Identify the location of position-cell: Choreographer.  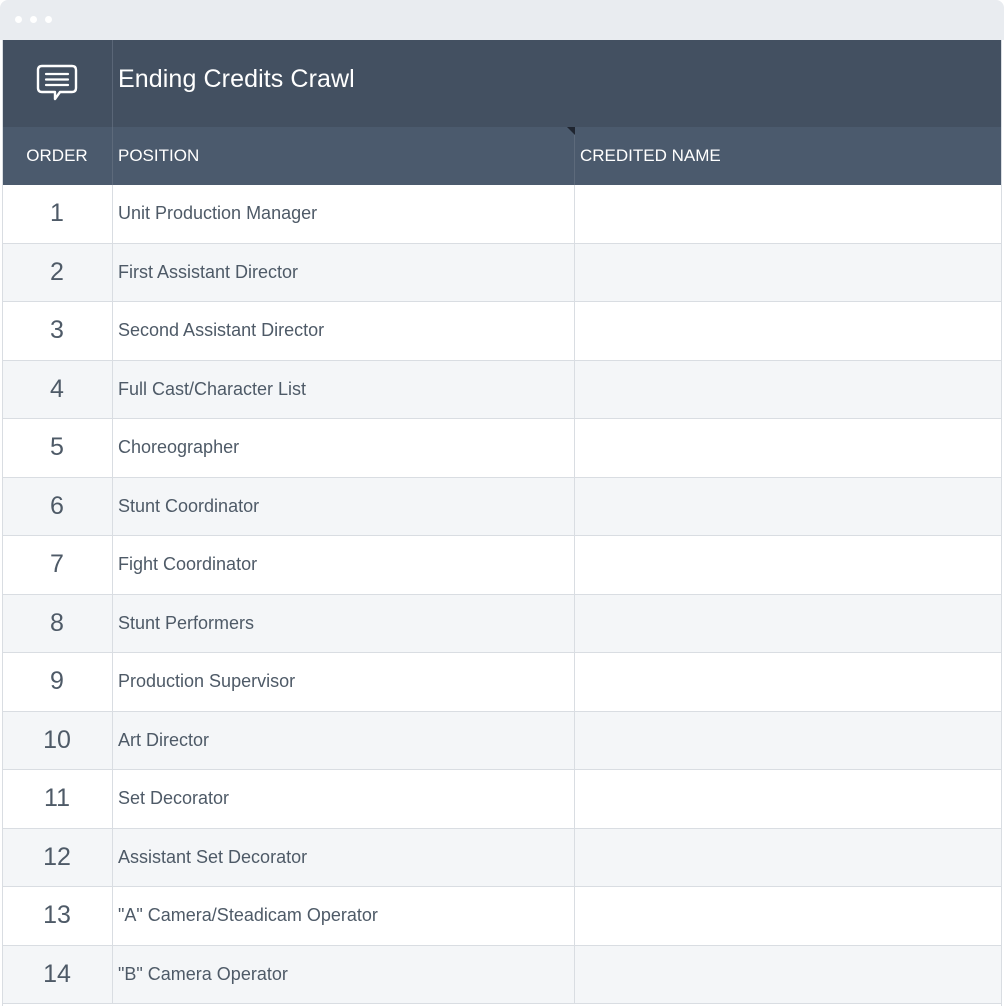
(344, 448).